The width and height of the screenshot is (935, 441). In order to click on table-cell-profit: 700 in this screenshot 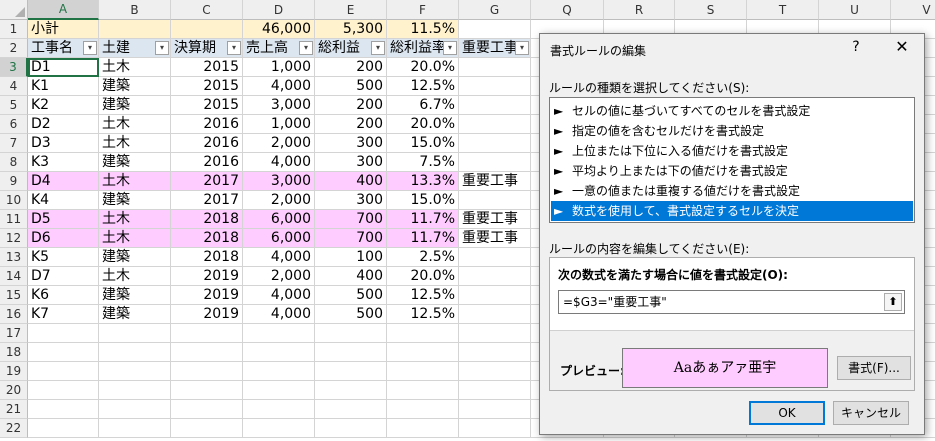, I will do `click(351, 219)`.